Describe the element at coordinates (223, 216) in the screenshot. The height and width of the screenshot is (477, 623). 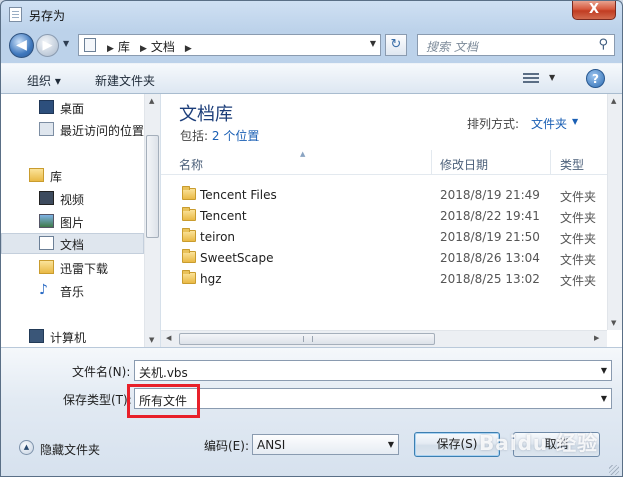
I see `file-name: Tencent` at that location.